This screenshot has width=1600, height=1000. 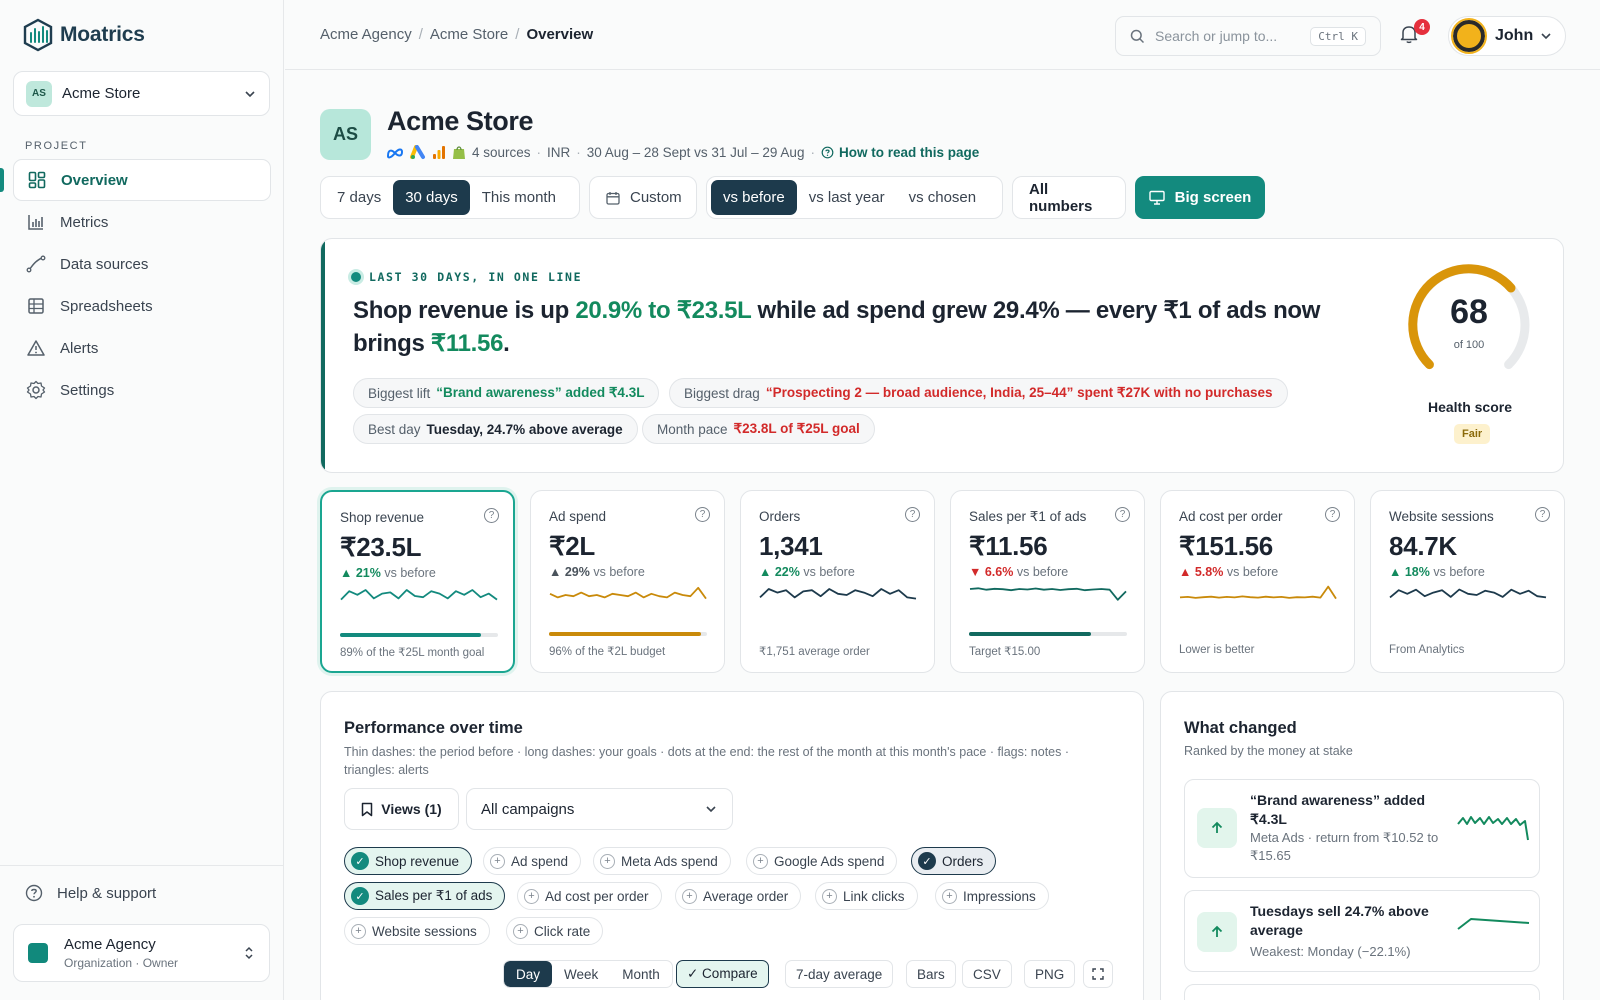 What do you see at coordinates (992, 896) in the screenshot?
I see `metric-toggle: + Impressions` at bounding box center [992, 896].